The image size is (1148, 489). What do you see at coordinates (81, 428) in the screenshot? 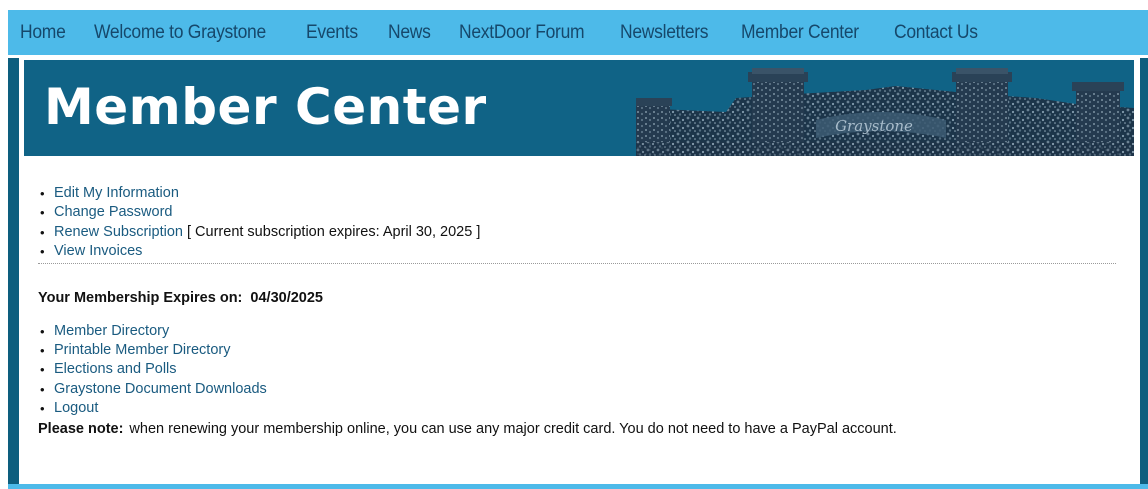
I see `payment-note-label: Please note:` at bounding box center [81, 428].